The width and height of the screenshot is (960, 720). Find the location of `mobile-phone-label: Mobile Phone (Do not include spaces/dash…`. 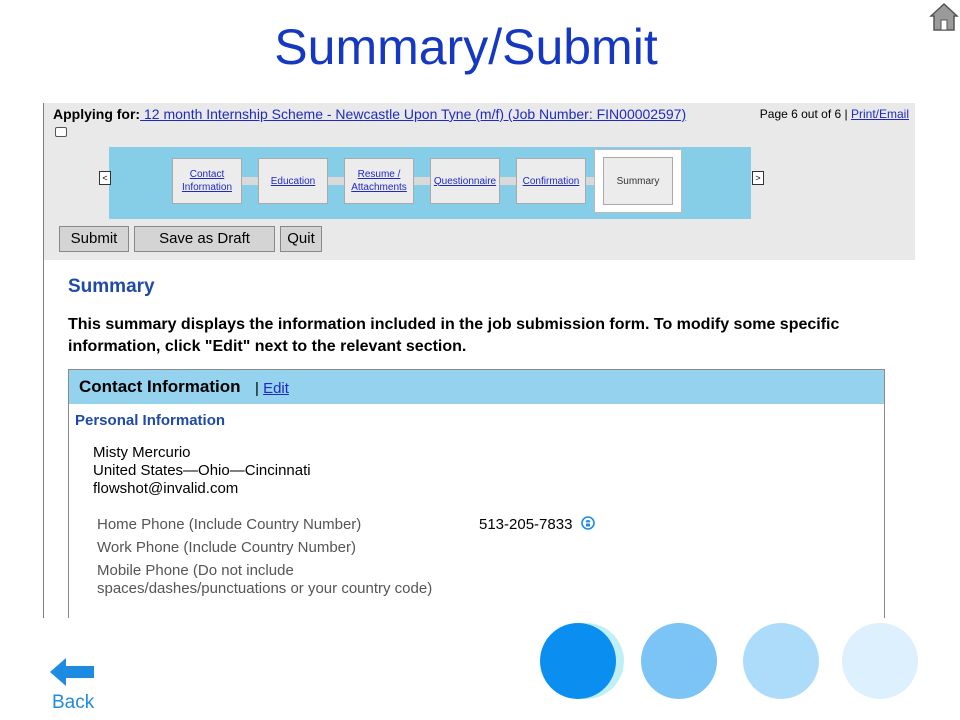

mobile-phone-label: Mobile Phone (Do not include spaces/dash… is located at coordinates (265, 579).